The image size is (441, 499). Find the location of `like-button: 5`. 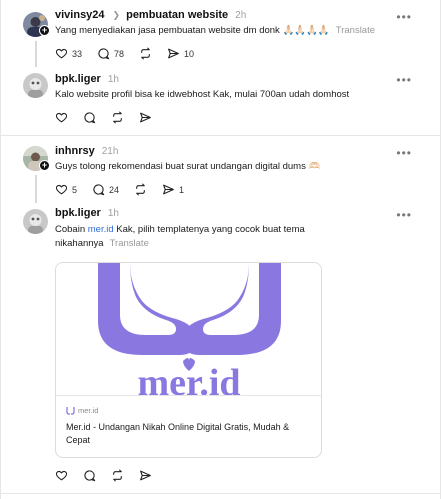

like-button: 5 is located at coordinates (66, 189).